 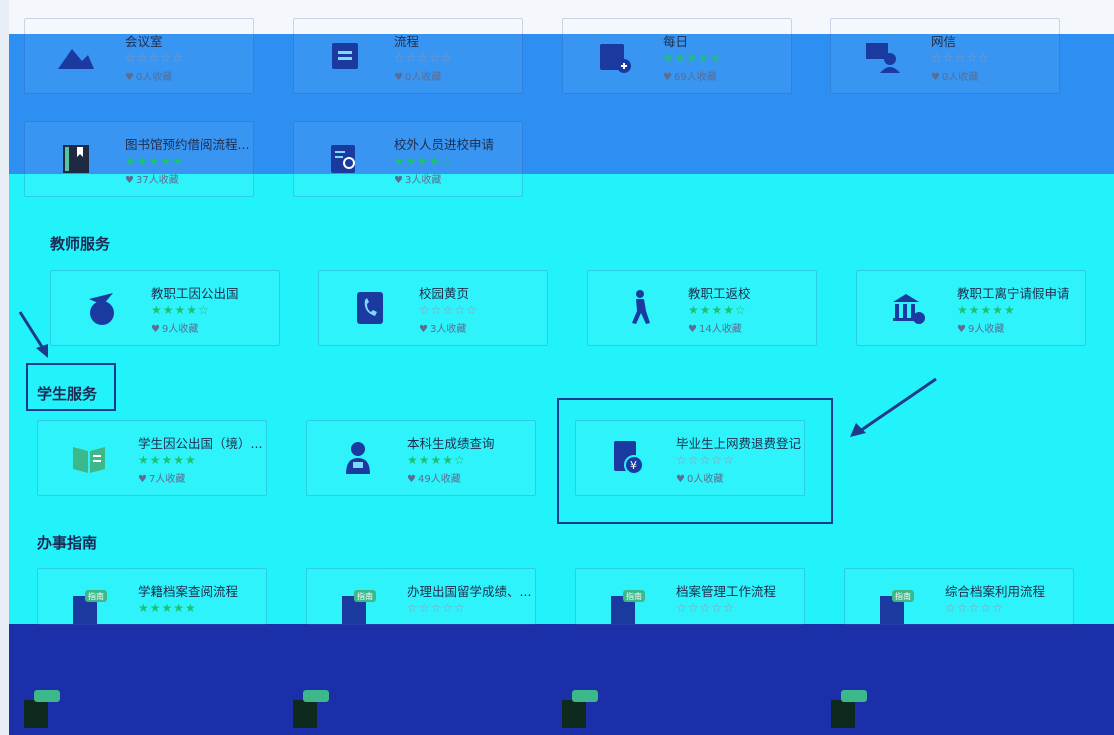 What do you see at coordinates (345, 56) in the screenshot?
I see `document-icon` at bounding box center [345, 56].